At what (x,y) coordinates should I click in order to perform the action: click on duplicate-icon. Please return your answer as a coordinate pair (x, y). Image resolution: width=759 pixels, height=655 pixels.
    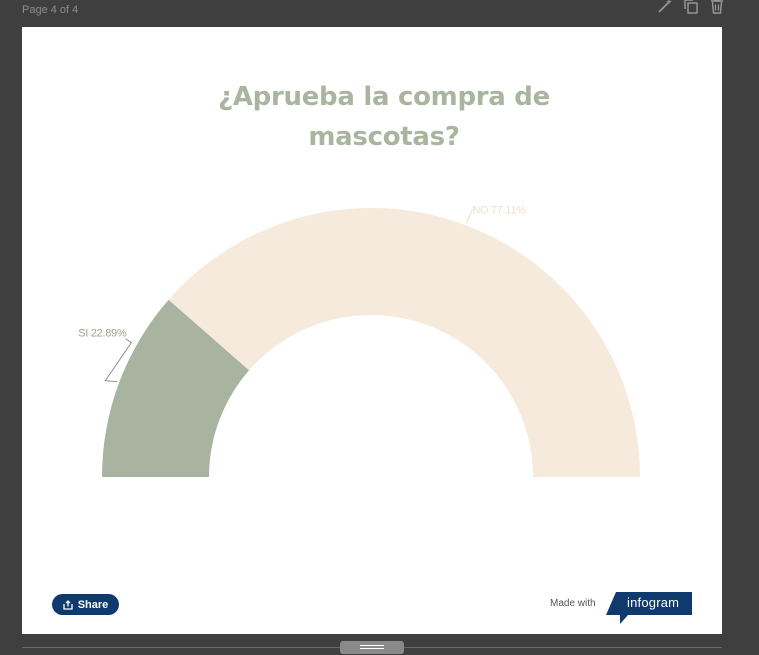
    Looking at the image, I should click on (691, 7).